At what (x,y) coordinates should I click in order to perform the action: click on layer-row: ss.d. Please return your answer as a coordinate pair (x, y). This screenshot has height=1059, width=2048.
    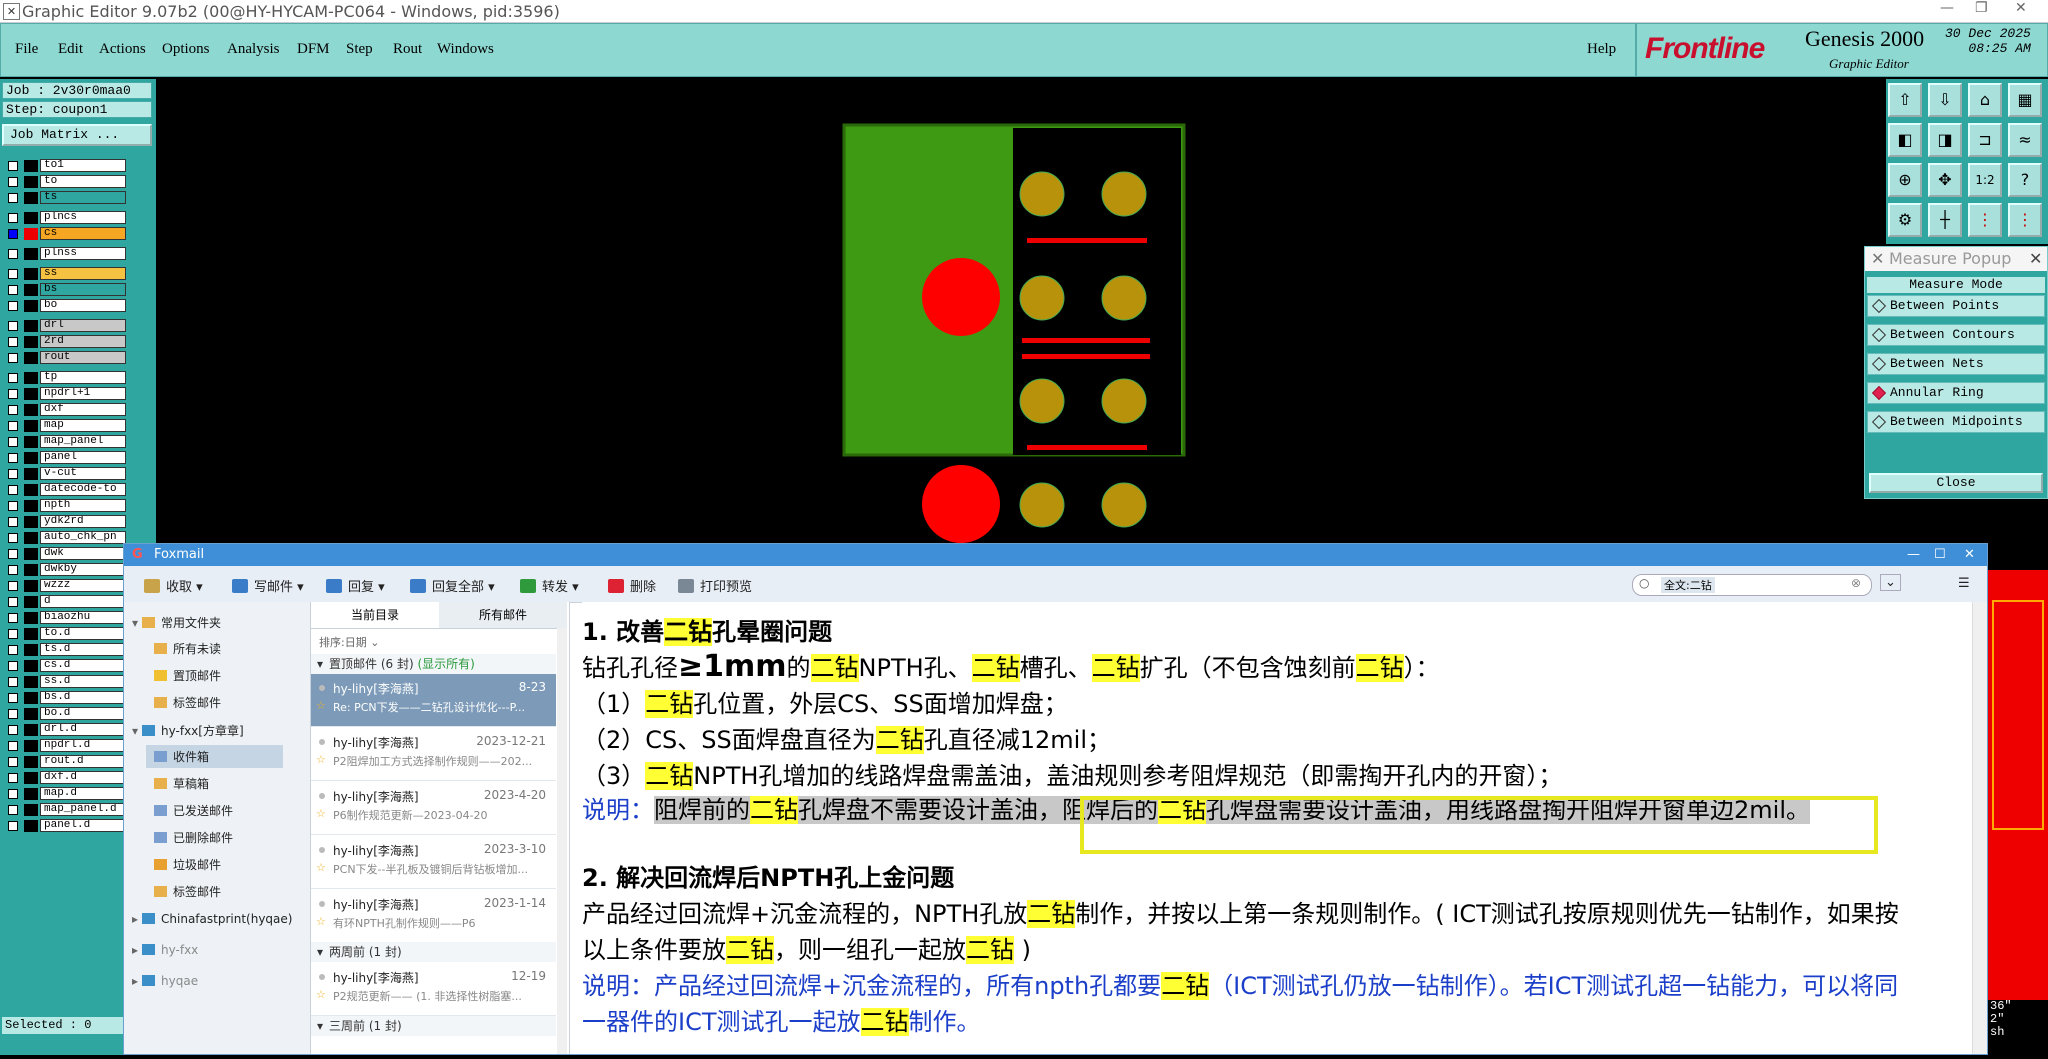
    Looking at the image, I should click on (65, 682).